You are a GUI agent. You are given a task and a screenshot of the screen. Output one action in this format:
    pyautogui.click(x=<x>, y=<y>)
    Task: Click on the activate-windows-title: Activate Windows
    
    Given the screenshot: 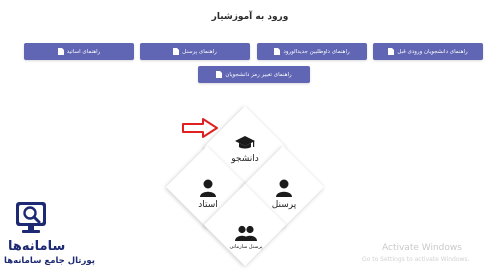 What is the action you would take?
    pyautogui.click(x=422, y=248)
    